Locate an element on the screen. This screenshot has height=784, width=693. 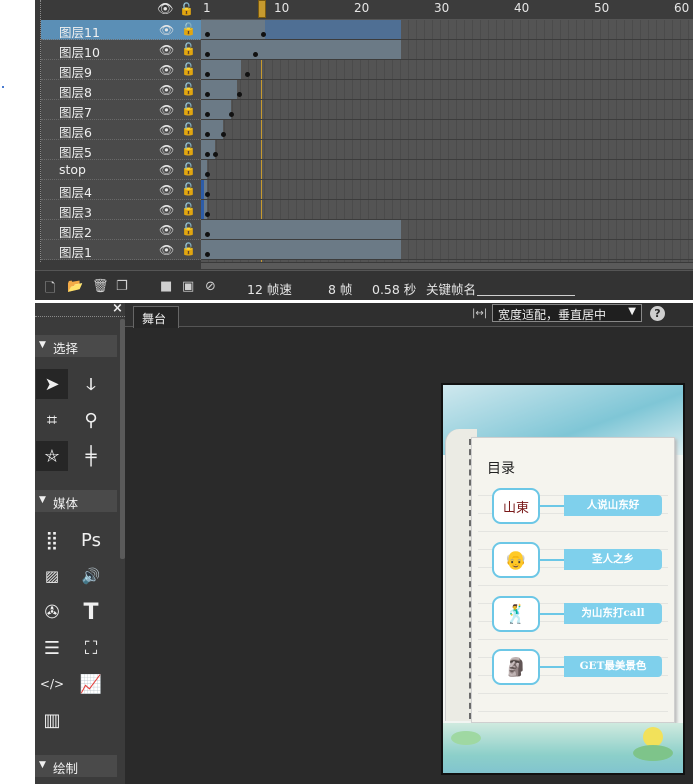
tab-stage: 舞台 is located at coordinates (156, 317).